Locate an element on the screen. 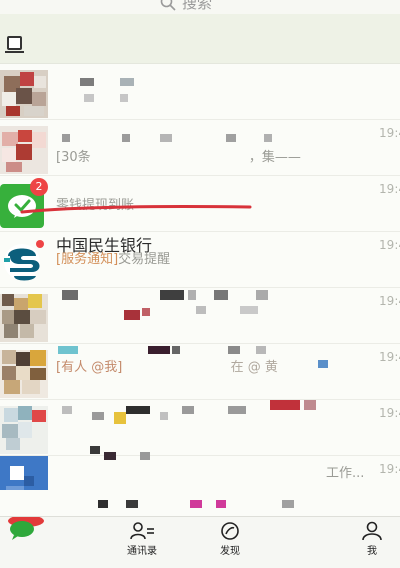 The height and width of the screenshot is (568, 400). compass-icon is located at coordinates (230, 531).